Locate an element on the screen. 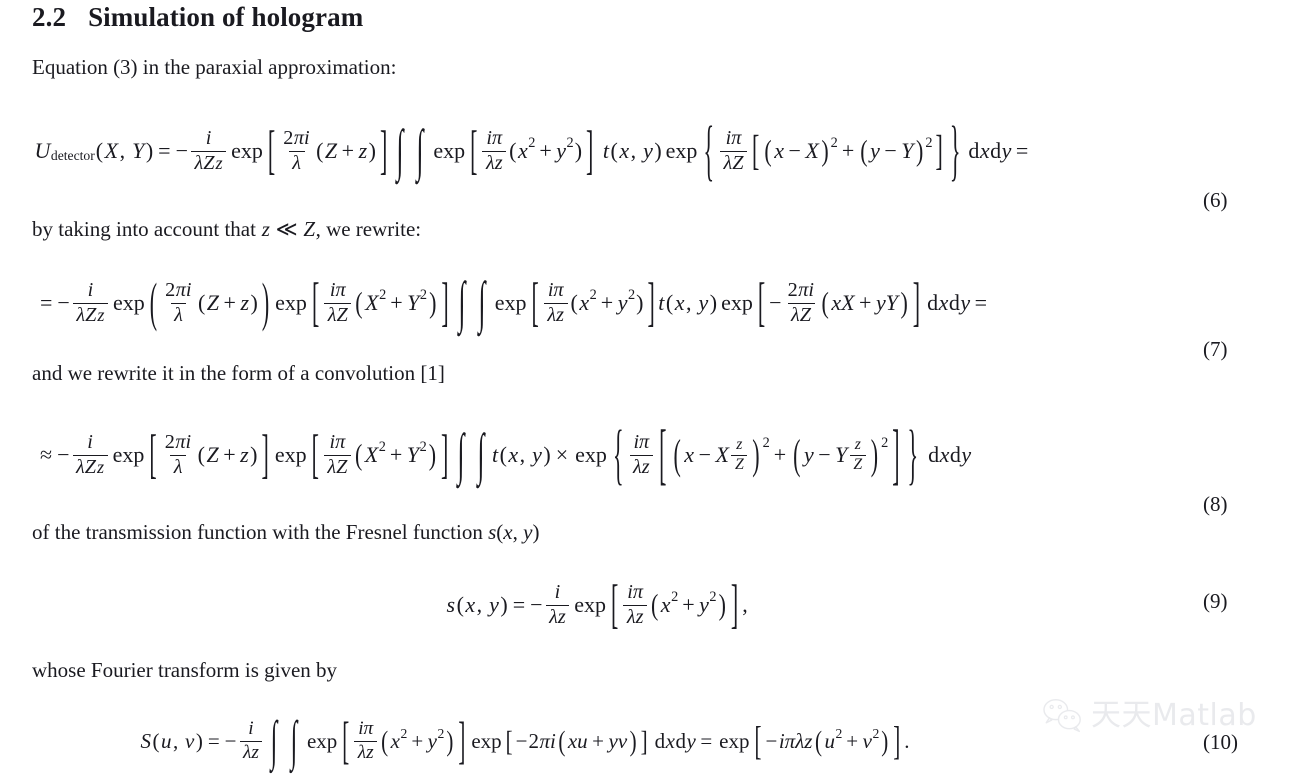 The image size is (1306, 781). equation-number-9: (9) is located at coordinates (1215, 601).